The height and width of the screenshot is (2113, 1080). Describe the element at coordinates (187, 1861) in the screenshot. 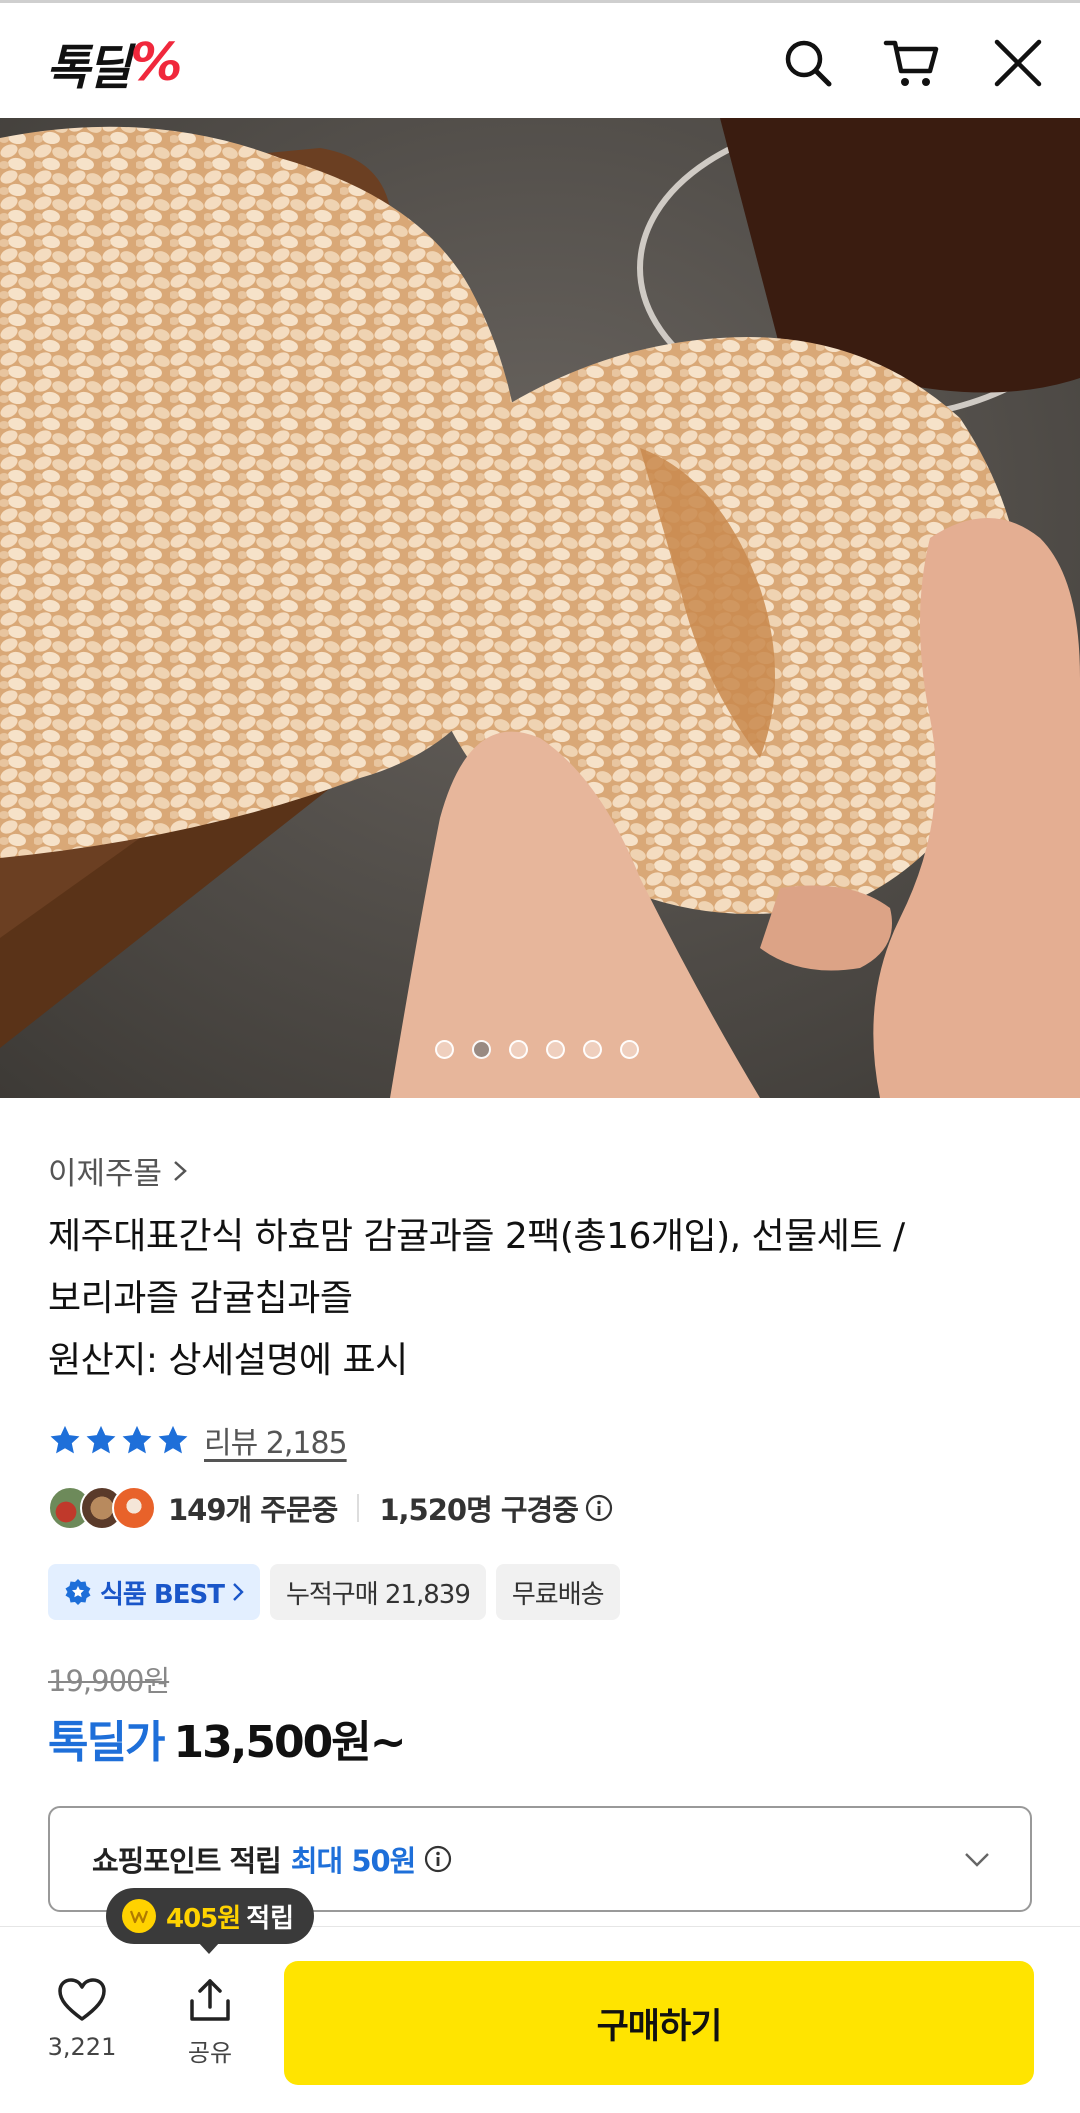

I see `points-label: 쇼핑포인트 적립` at that location.